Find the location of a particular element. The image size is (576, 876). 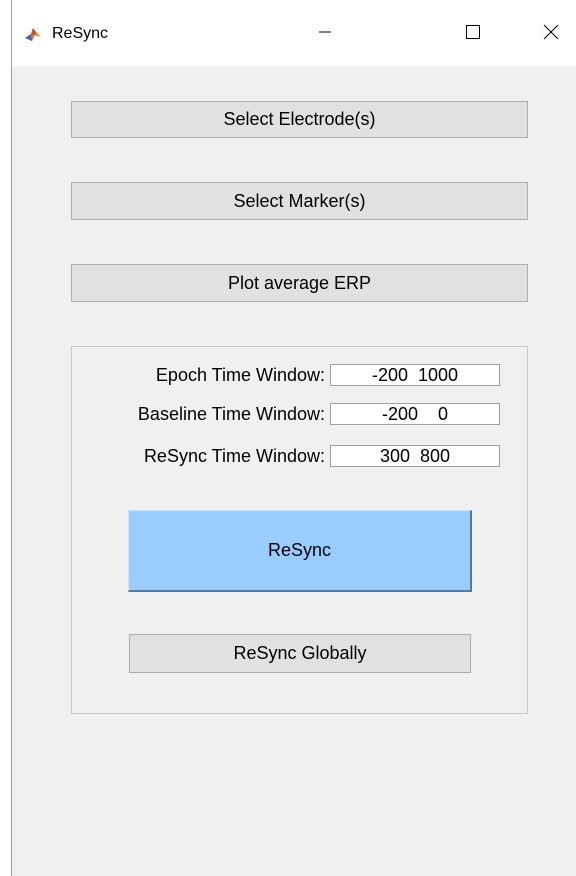

window-title: ReSync is located at coordinates (80, 33).